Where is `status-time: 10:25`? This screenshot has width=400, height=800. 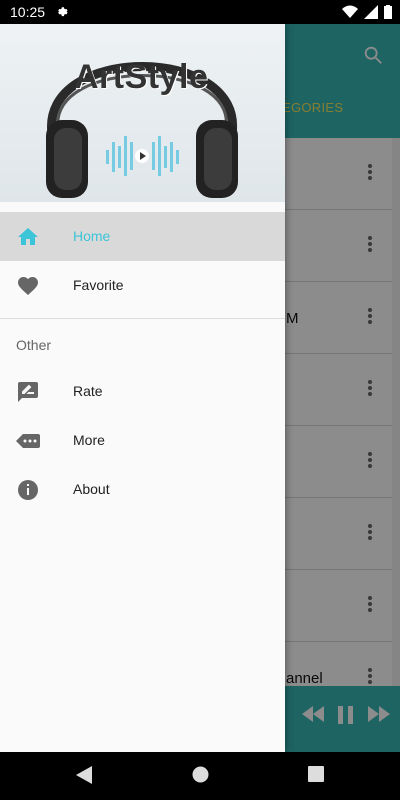 status-time: 10:25 is located at coordinates (28, 12).